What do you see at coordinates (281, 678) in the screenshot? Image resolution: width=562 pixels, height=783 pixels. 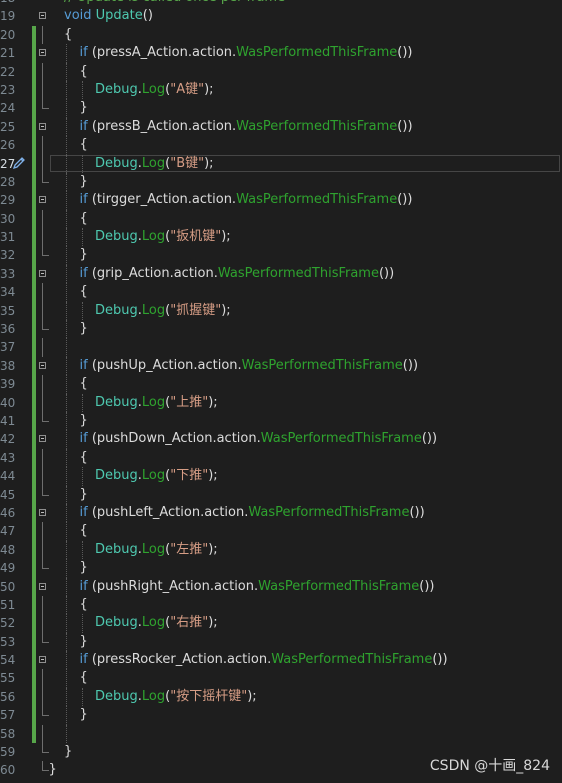 I see `code-line: 55 {` at bounding box center [281, 678].